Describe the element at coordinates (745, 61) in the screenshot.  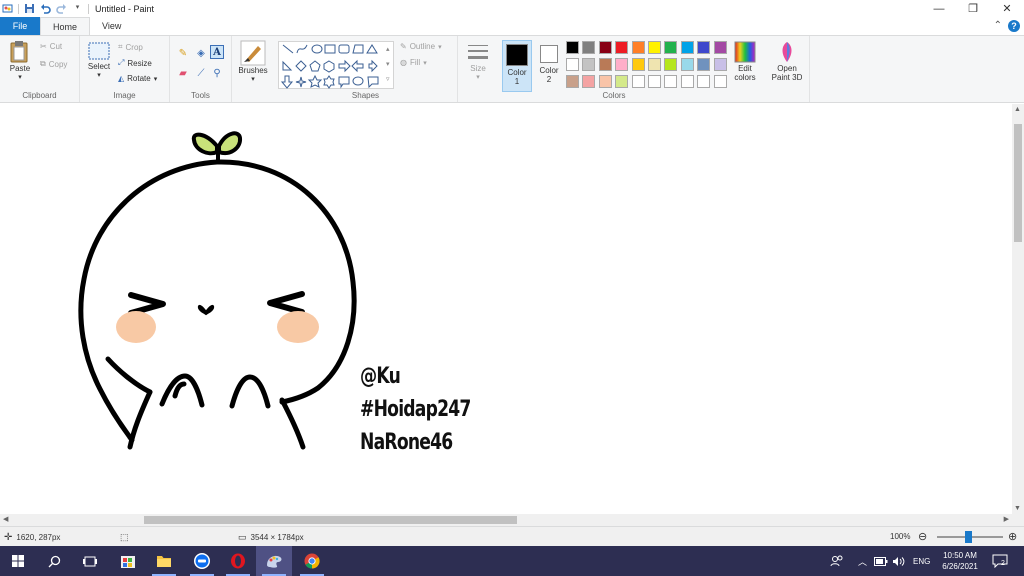
I see `edit-colors-button: Edit colors` at that location.